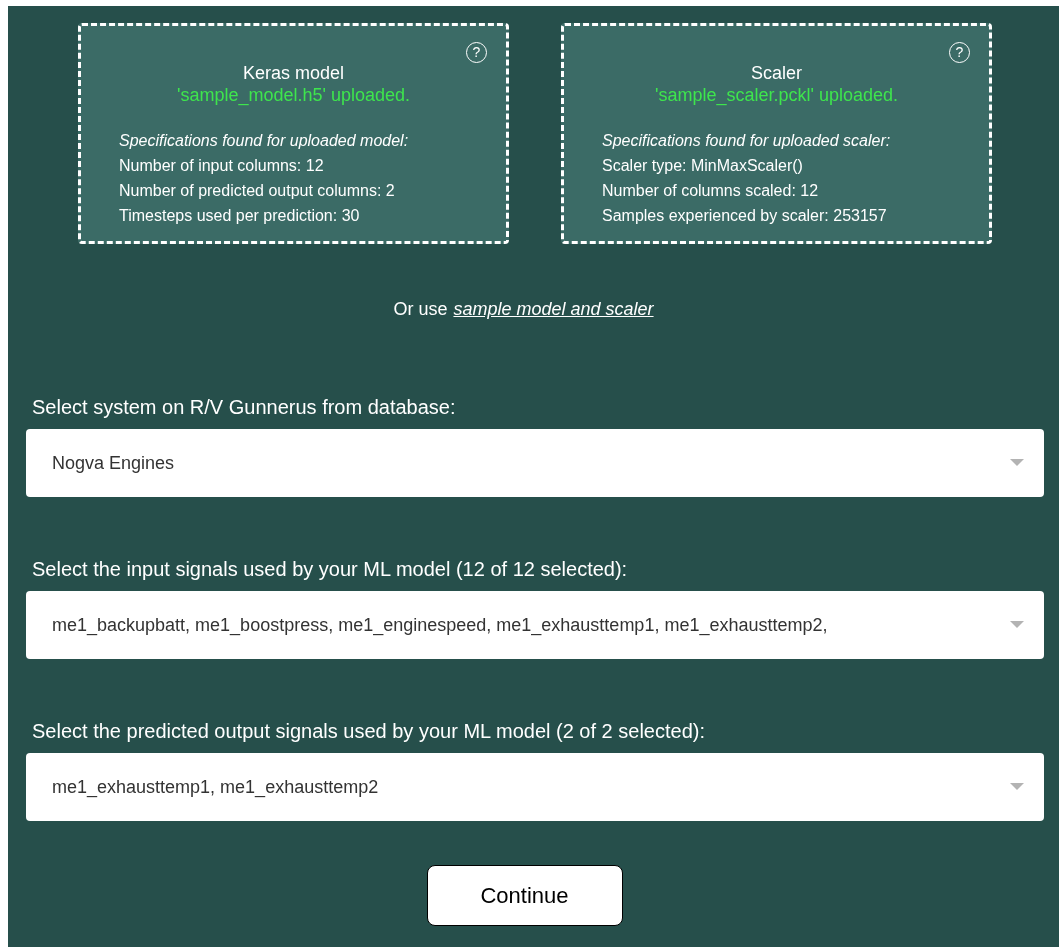  I want to click on upload-status: 'sample_model.h5' uploaded., so click(293, 95).